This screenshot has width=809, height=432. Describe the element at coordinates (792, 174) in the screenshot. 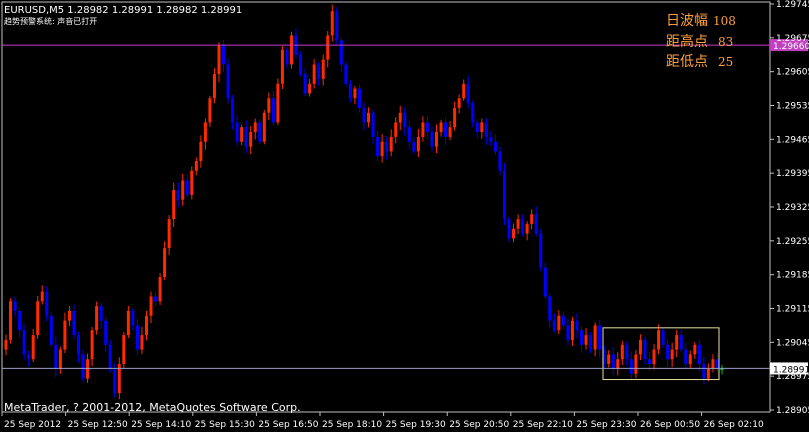

I see `y-tick-label: 1.29395` at that location.